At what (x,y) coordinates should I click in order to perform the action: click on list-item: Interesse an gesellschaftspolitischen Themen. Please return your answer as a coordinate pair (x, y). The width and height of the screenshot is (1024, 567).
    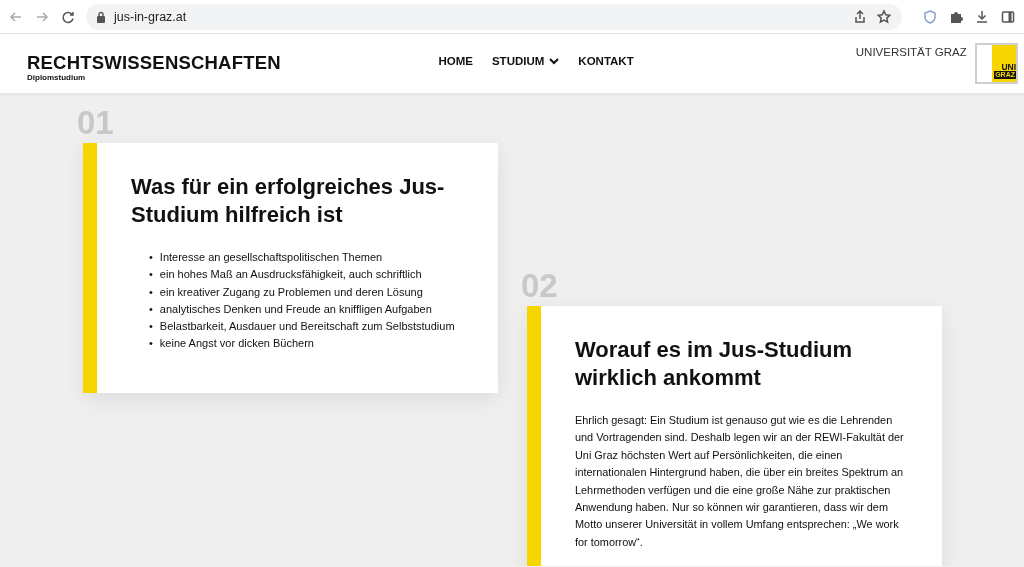
    Looking at the image, I should click on (271, 257).